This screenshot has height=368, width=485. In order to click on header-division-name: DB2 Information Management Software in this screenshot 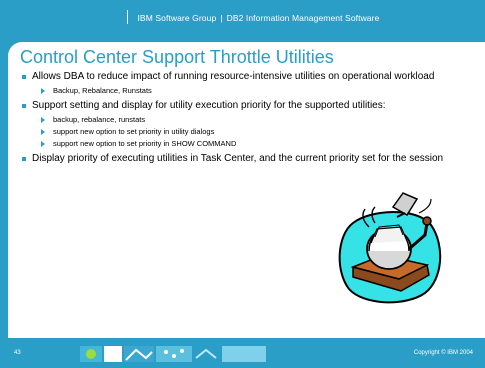, I will do `click(303, 18)`.